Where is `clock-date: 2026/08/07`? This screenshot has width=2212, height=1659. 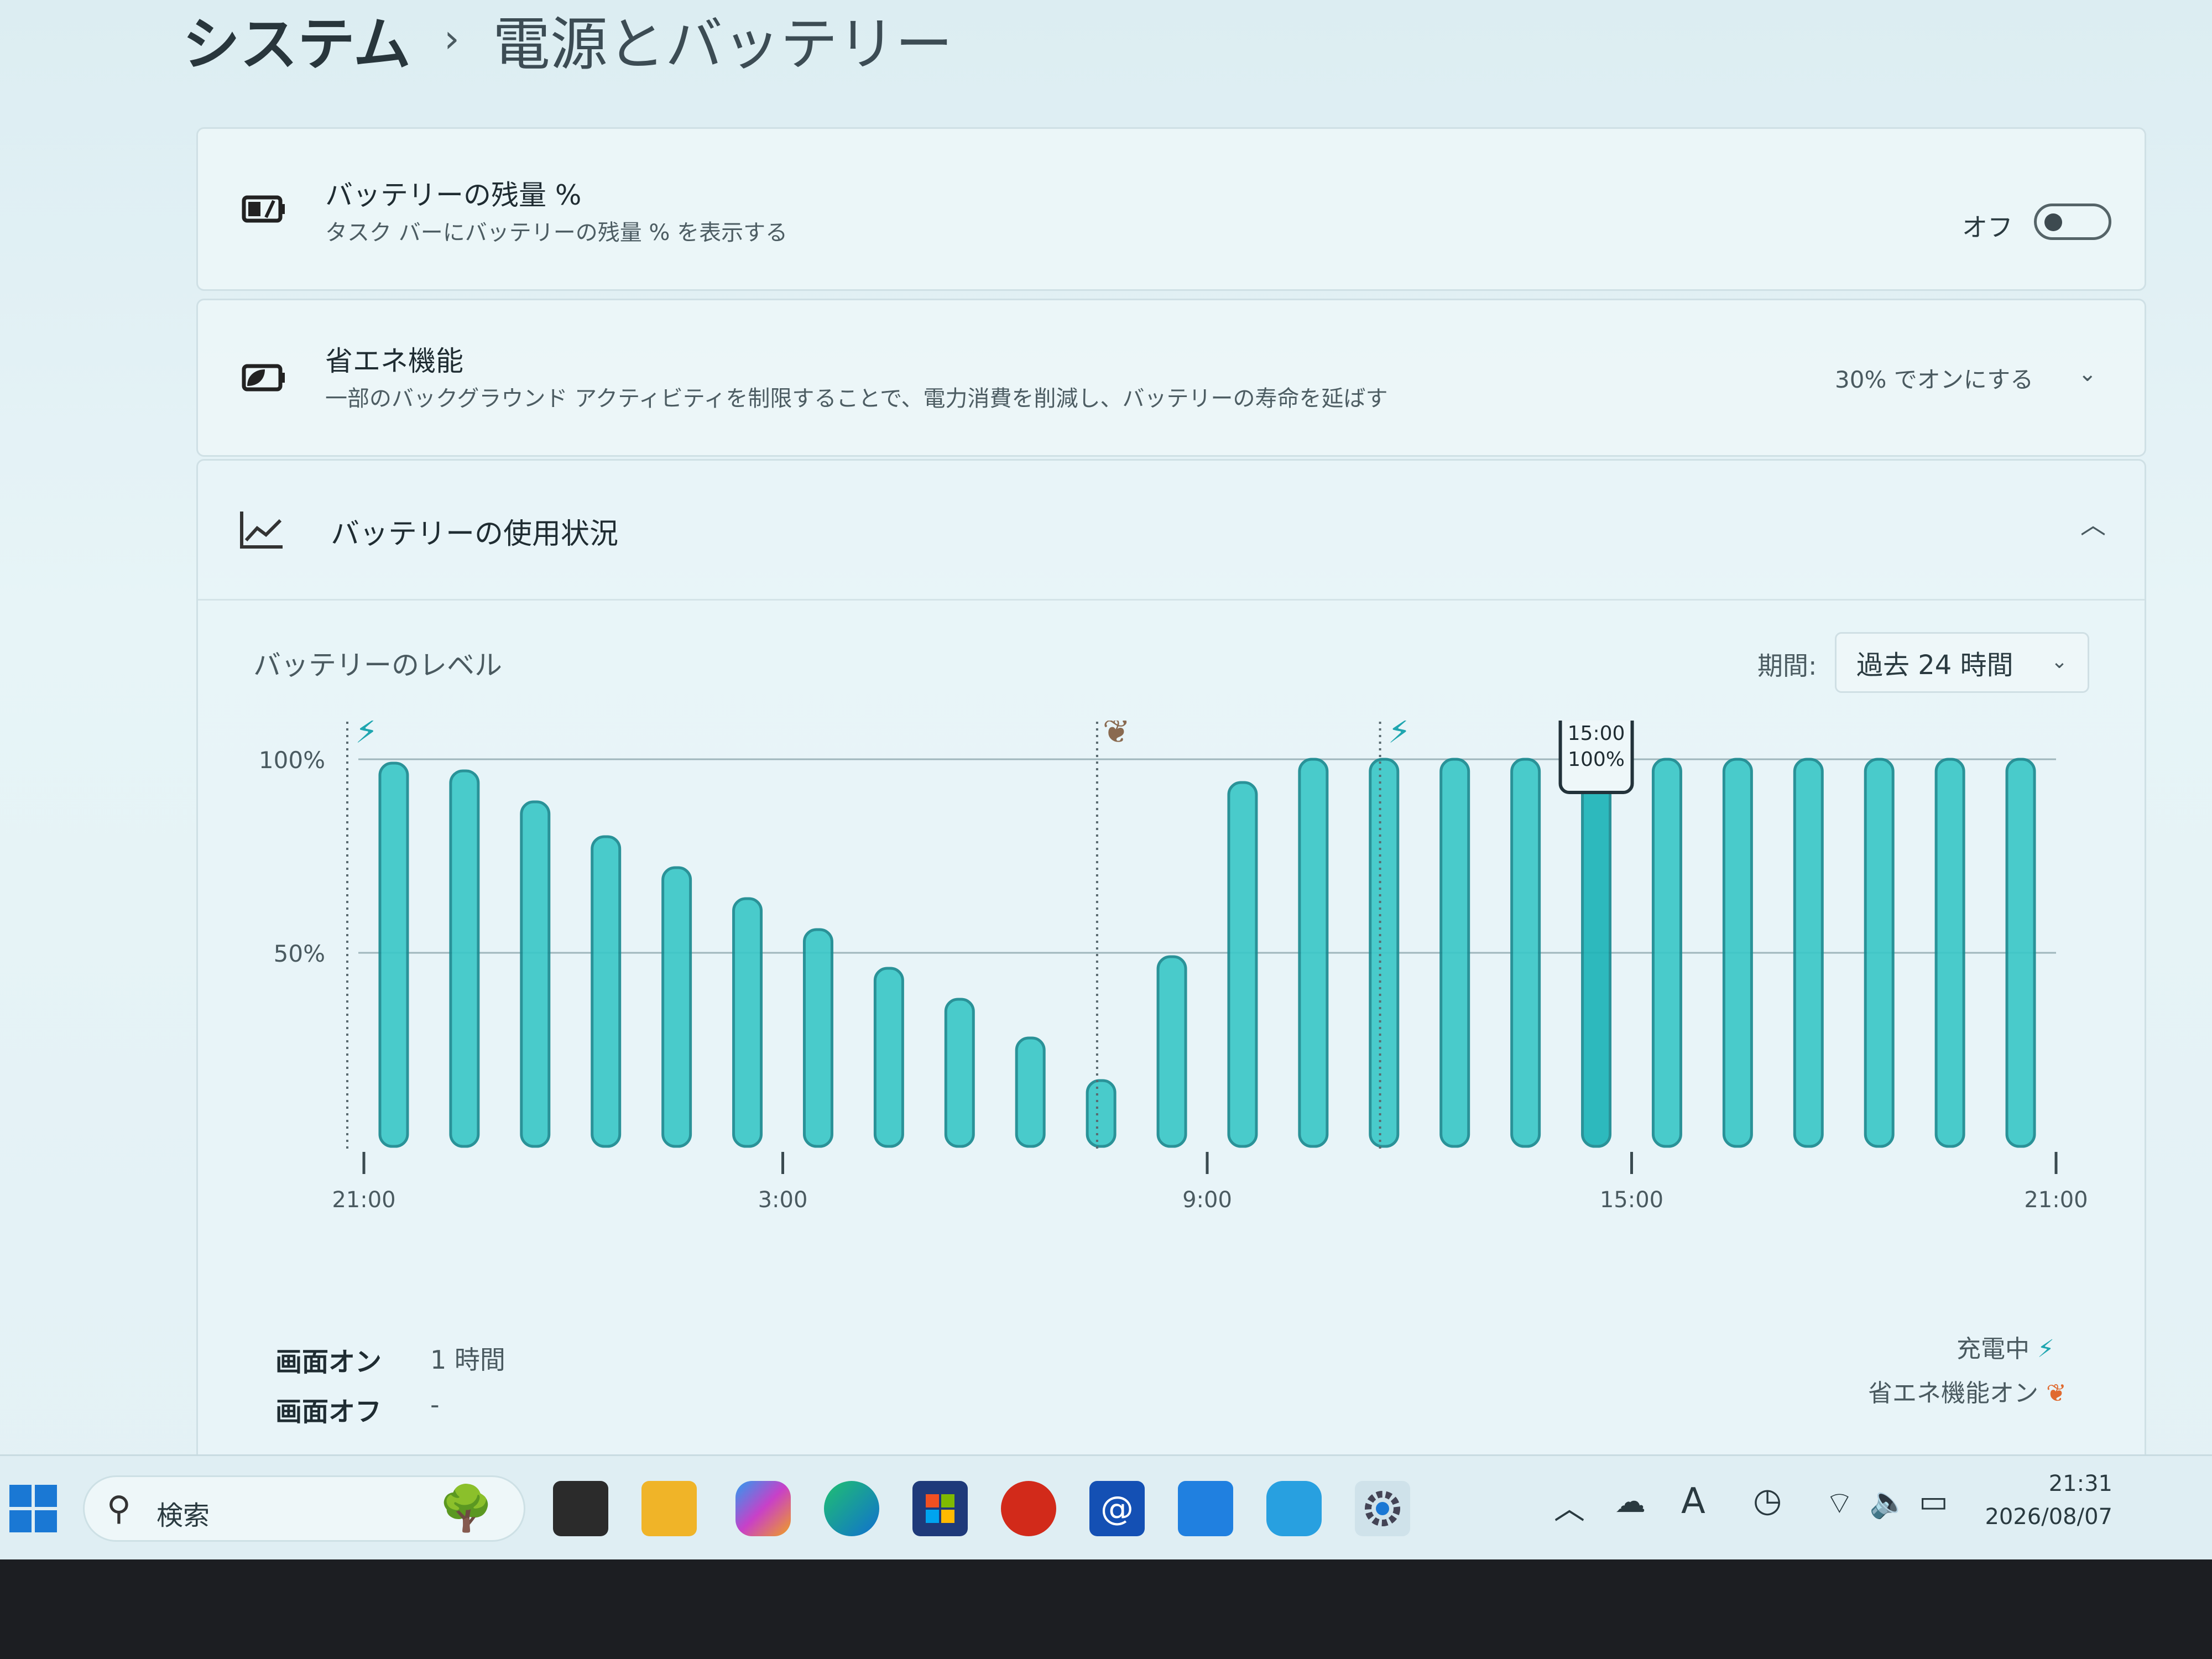 clock-date: 2026/08/07 is located at coordinates (2049, 1517).